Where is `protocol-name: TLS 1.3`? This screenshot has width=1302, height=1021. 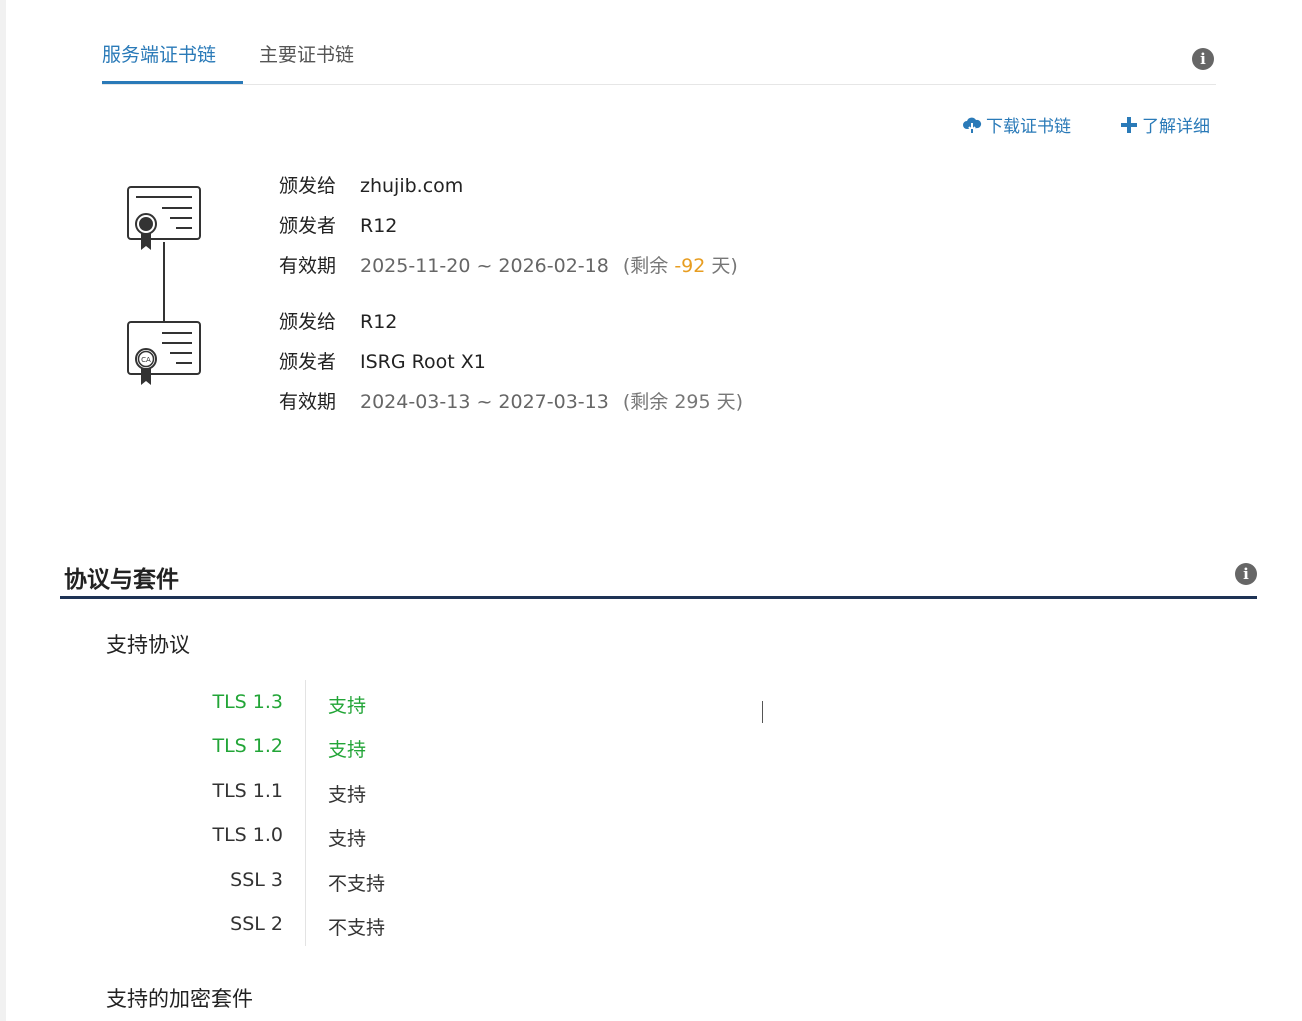 protocol-name: TLS 1.3 is located at coordinates (247, 702).